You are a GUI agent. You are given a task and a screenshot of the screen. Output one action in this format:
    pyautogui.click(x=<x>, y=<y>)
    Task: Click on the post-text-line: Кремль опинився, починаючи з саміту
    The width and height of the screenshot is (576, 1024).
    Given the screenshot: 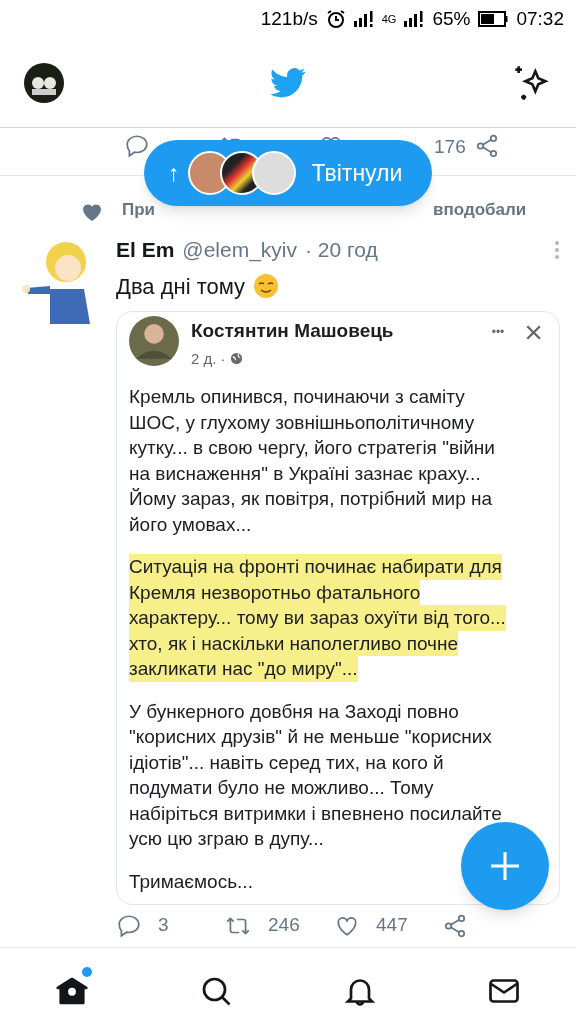 What is the action you would take?
    pyautogui.click(x=297, y=397)
    